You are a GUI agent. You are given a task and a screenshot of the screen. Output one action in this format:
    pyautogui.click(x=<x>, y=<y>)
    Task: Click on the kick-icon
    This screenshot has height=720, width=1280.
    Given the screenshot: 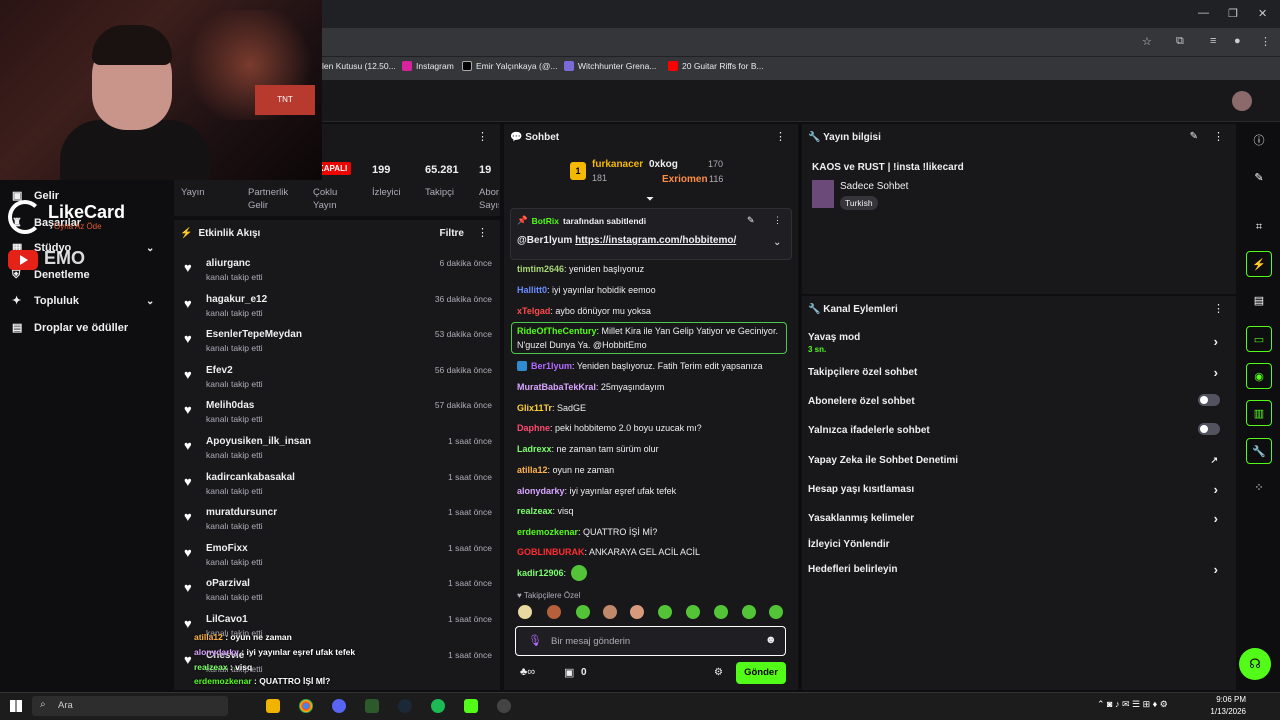 What is the action you would take?
    pyautogui.click(x=471, y=706)
    